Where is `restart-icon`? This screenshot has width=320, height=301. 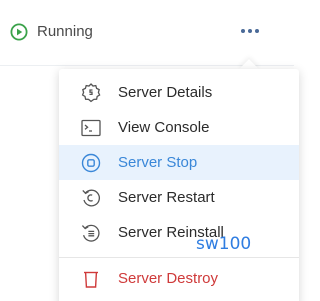
restart-icon is located at coordinates (91, 198).